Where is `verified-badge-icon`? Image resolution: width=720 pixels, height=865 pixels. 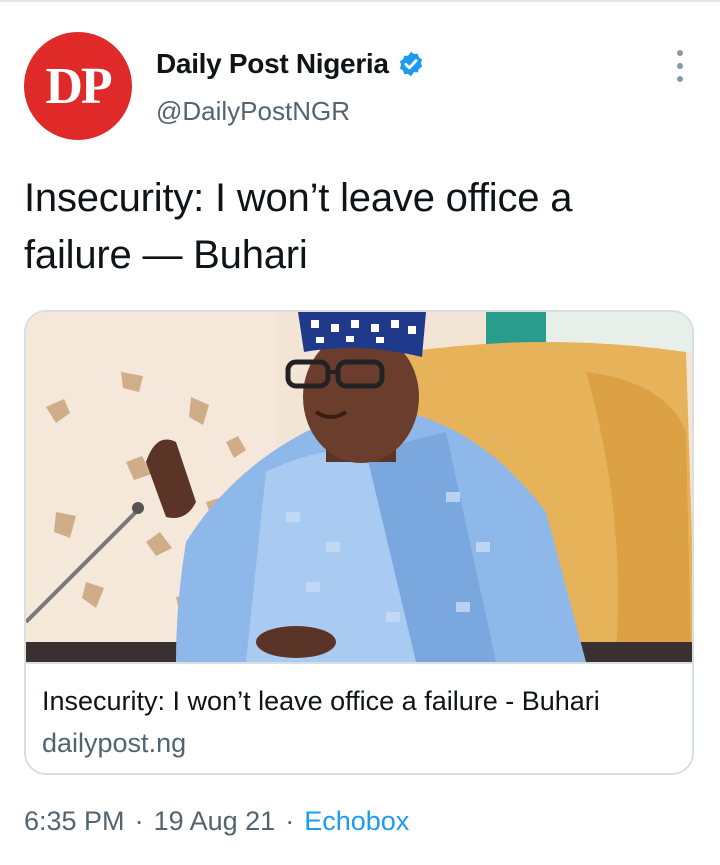
verified-badge-icon is located at coordinates (411, 64).